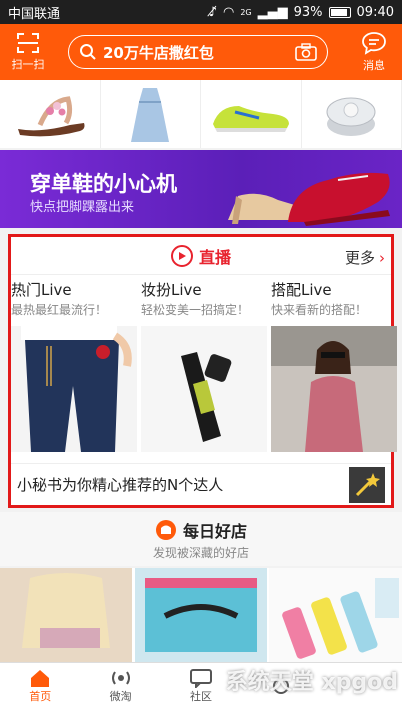 The image size is (402, 708). What do you see at coordinates (120, 696) in the screenshot?
I see `tab-weitao-label: 微淘` at bounding box center [120, 696].